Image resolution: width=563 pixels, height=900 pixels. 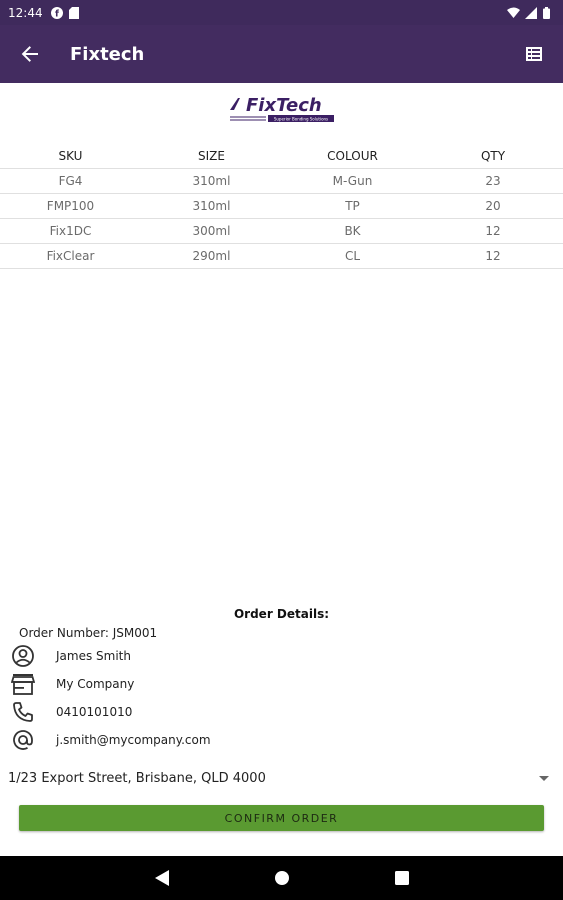 What do you see at coordinates (211, 155) in the screenshot?
I see `column-size: SIZE` at bounding box center [211, 155].